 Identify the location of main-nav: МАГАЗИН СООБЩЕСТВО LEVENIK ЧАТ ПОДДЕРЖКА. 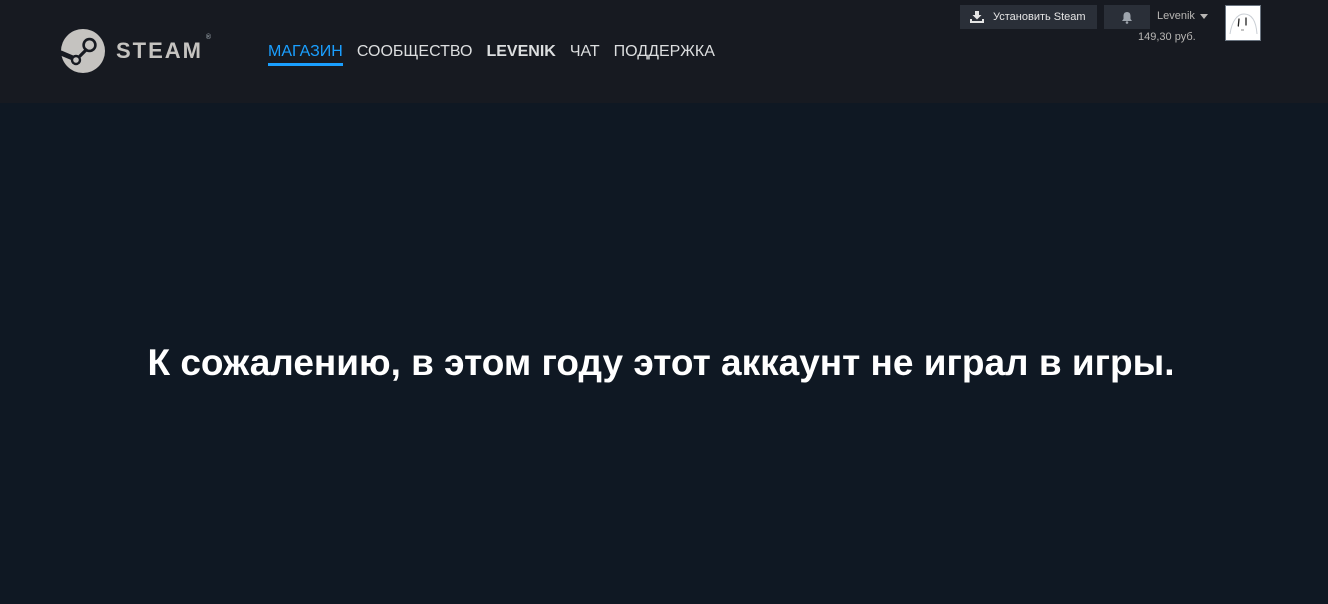
(498, 53).